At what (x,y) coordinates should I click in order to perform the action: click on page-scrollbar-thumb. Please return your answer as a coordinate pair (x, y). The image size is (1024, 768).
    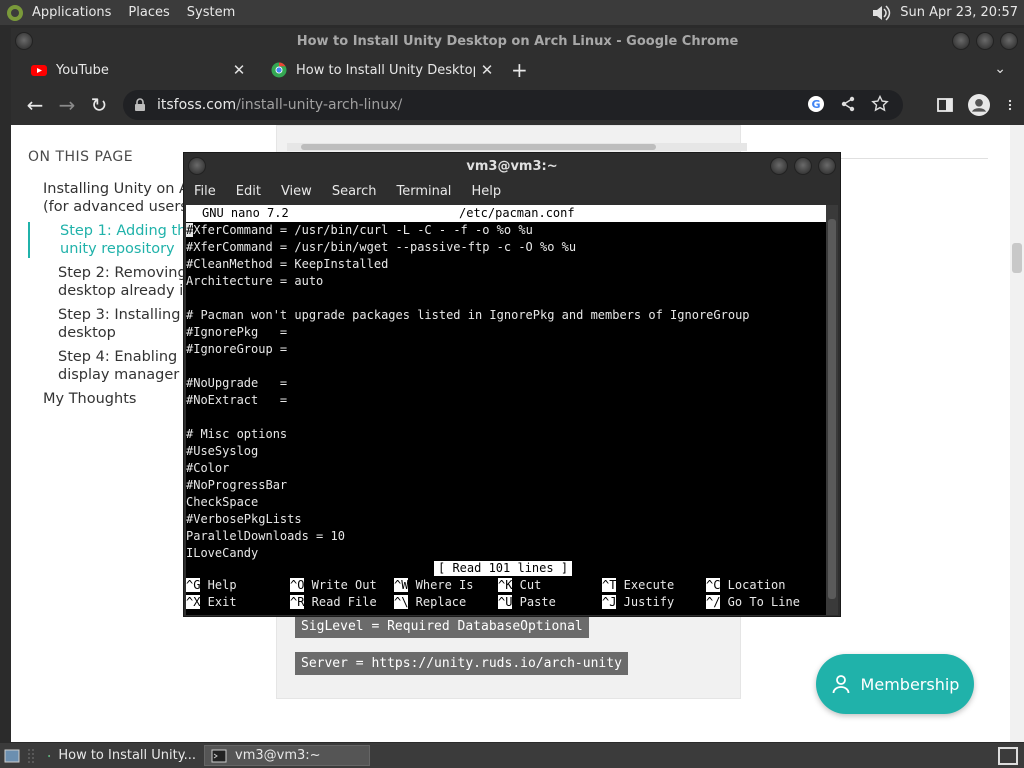
    Looking at the image, I should click on (1017, 258).